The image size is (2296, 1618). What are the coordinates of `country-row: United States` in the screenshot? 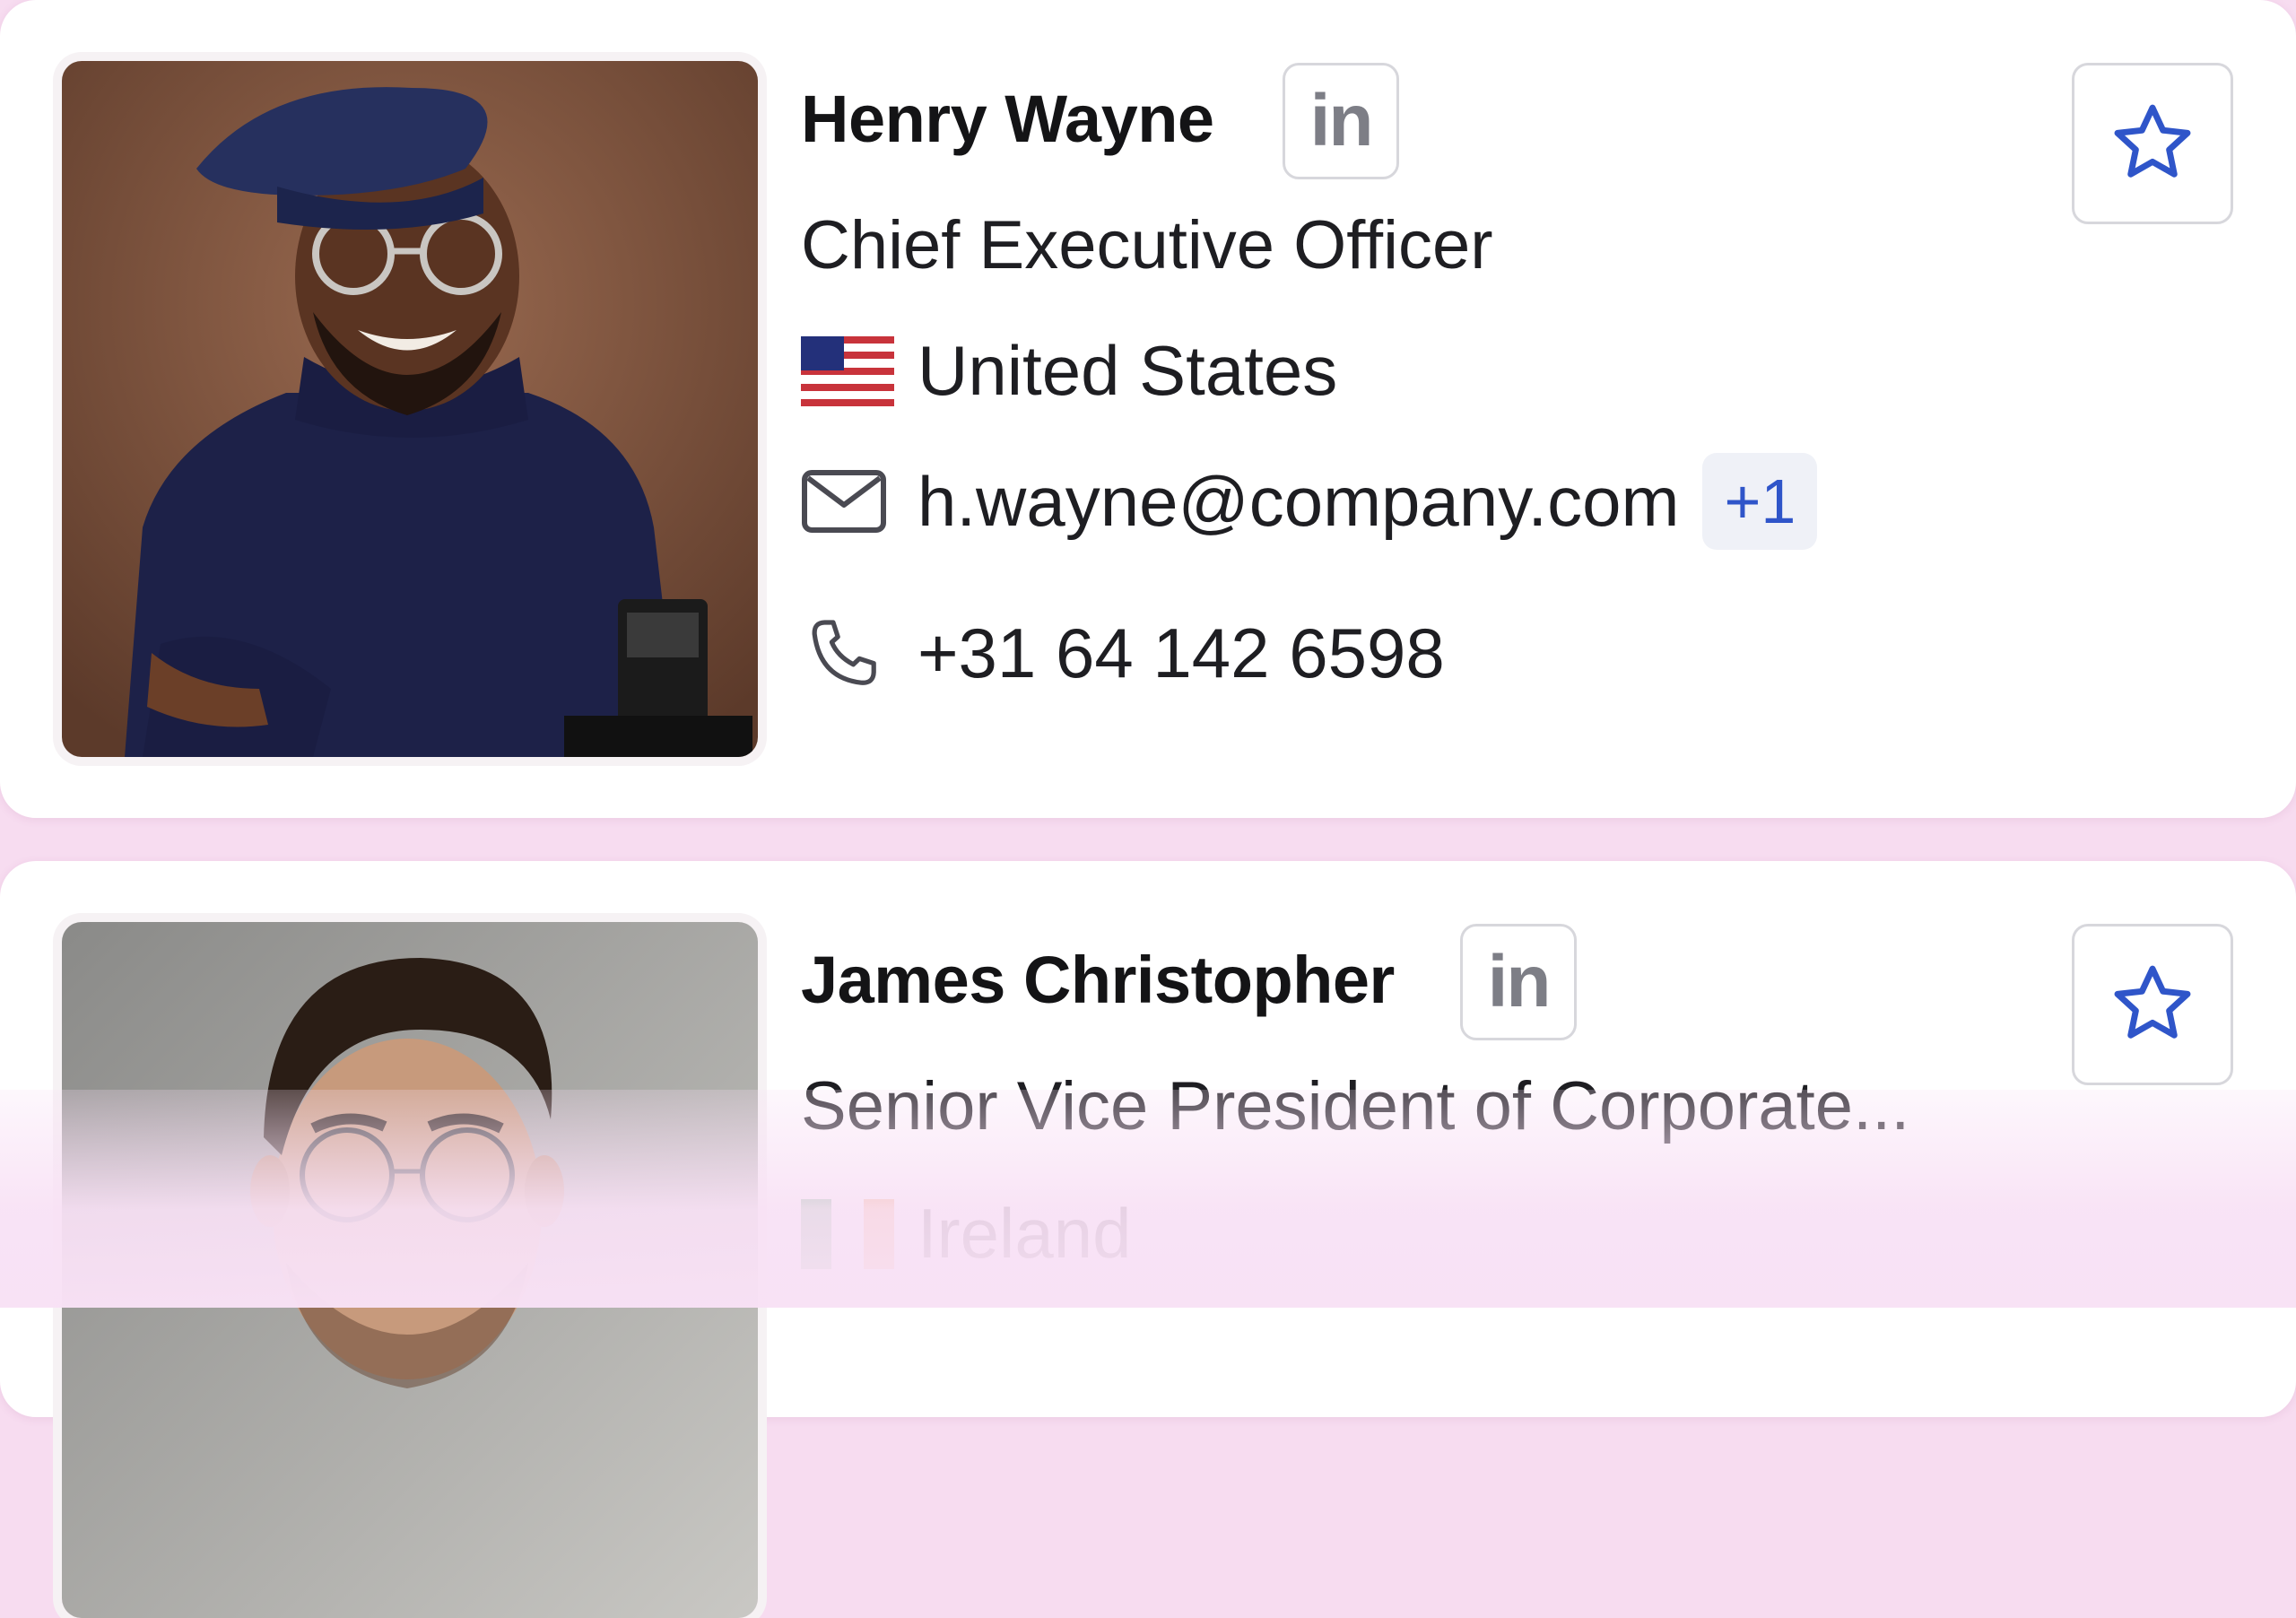 It's located at (1069, 371).